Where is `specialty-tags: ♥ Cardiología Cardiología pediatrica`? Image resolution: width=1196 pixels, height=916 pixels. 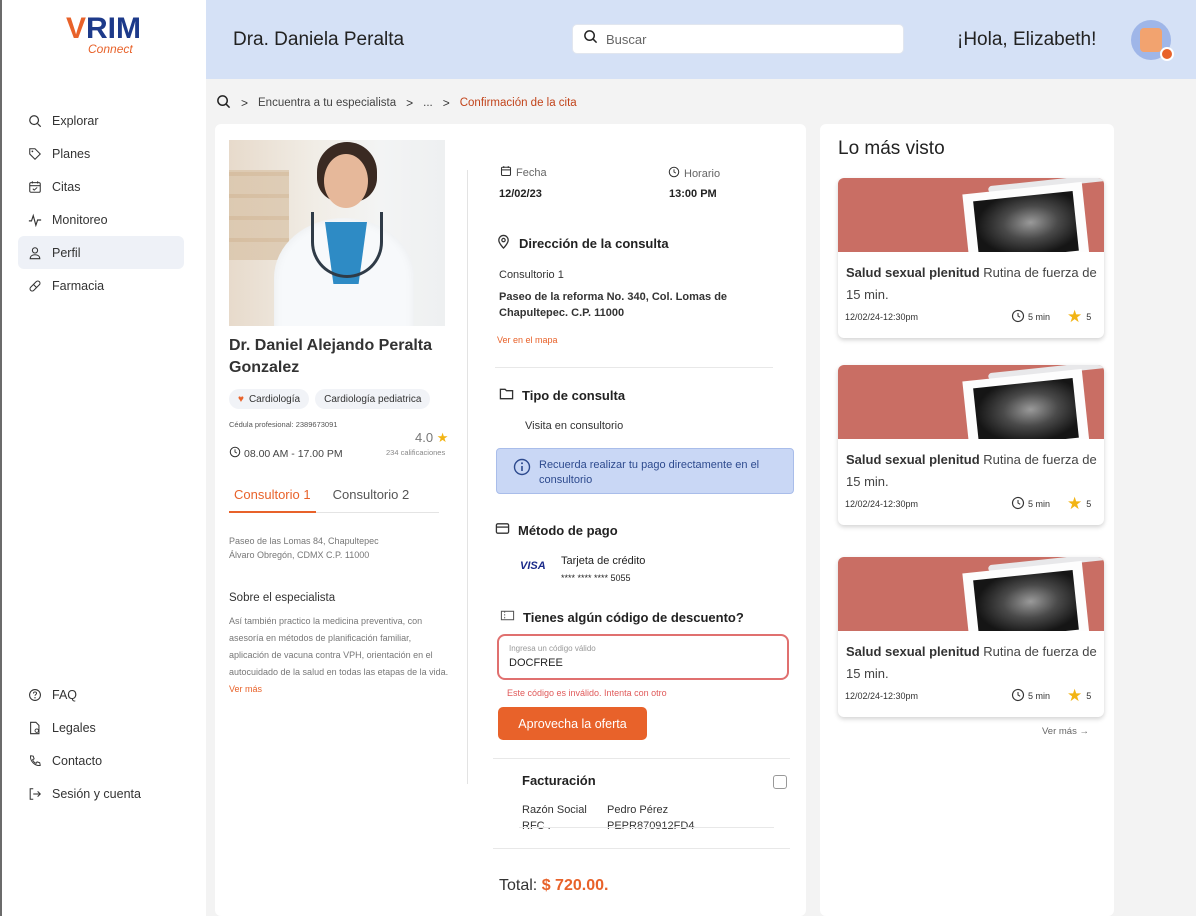 specialty-tags: ♥ Cardiología Cardiología pediatrica is located at coordinates (330, 399).